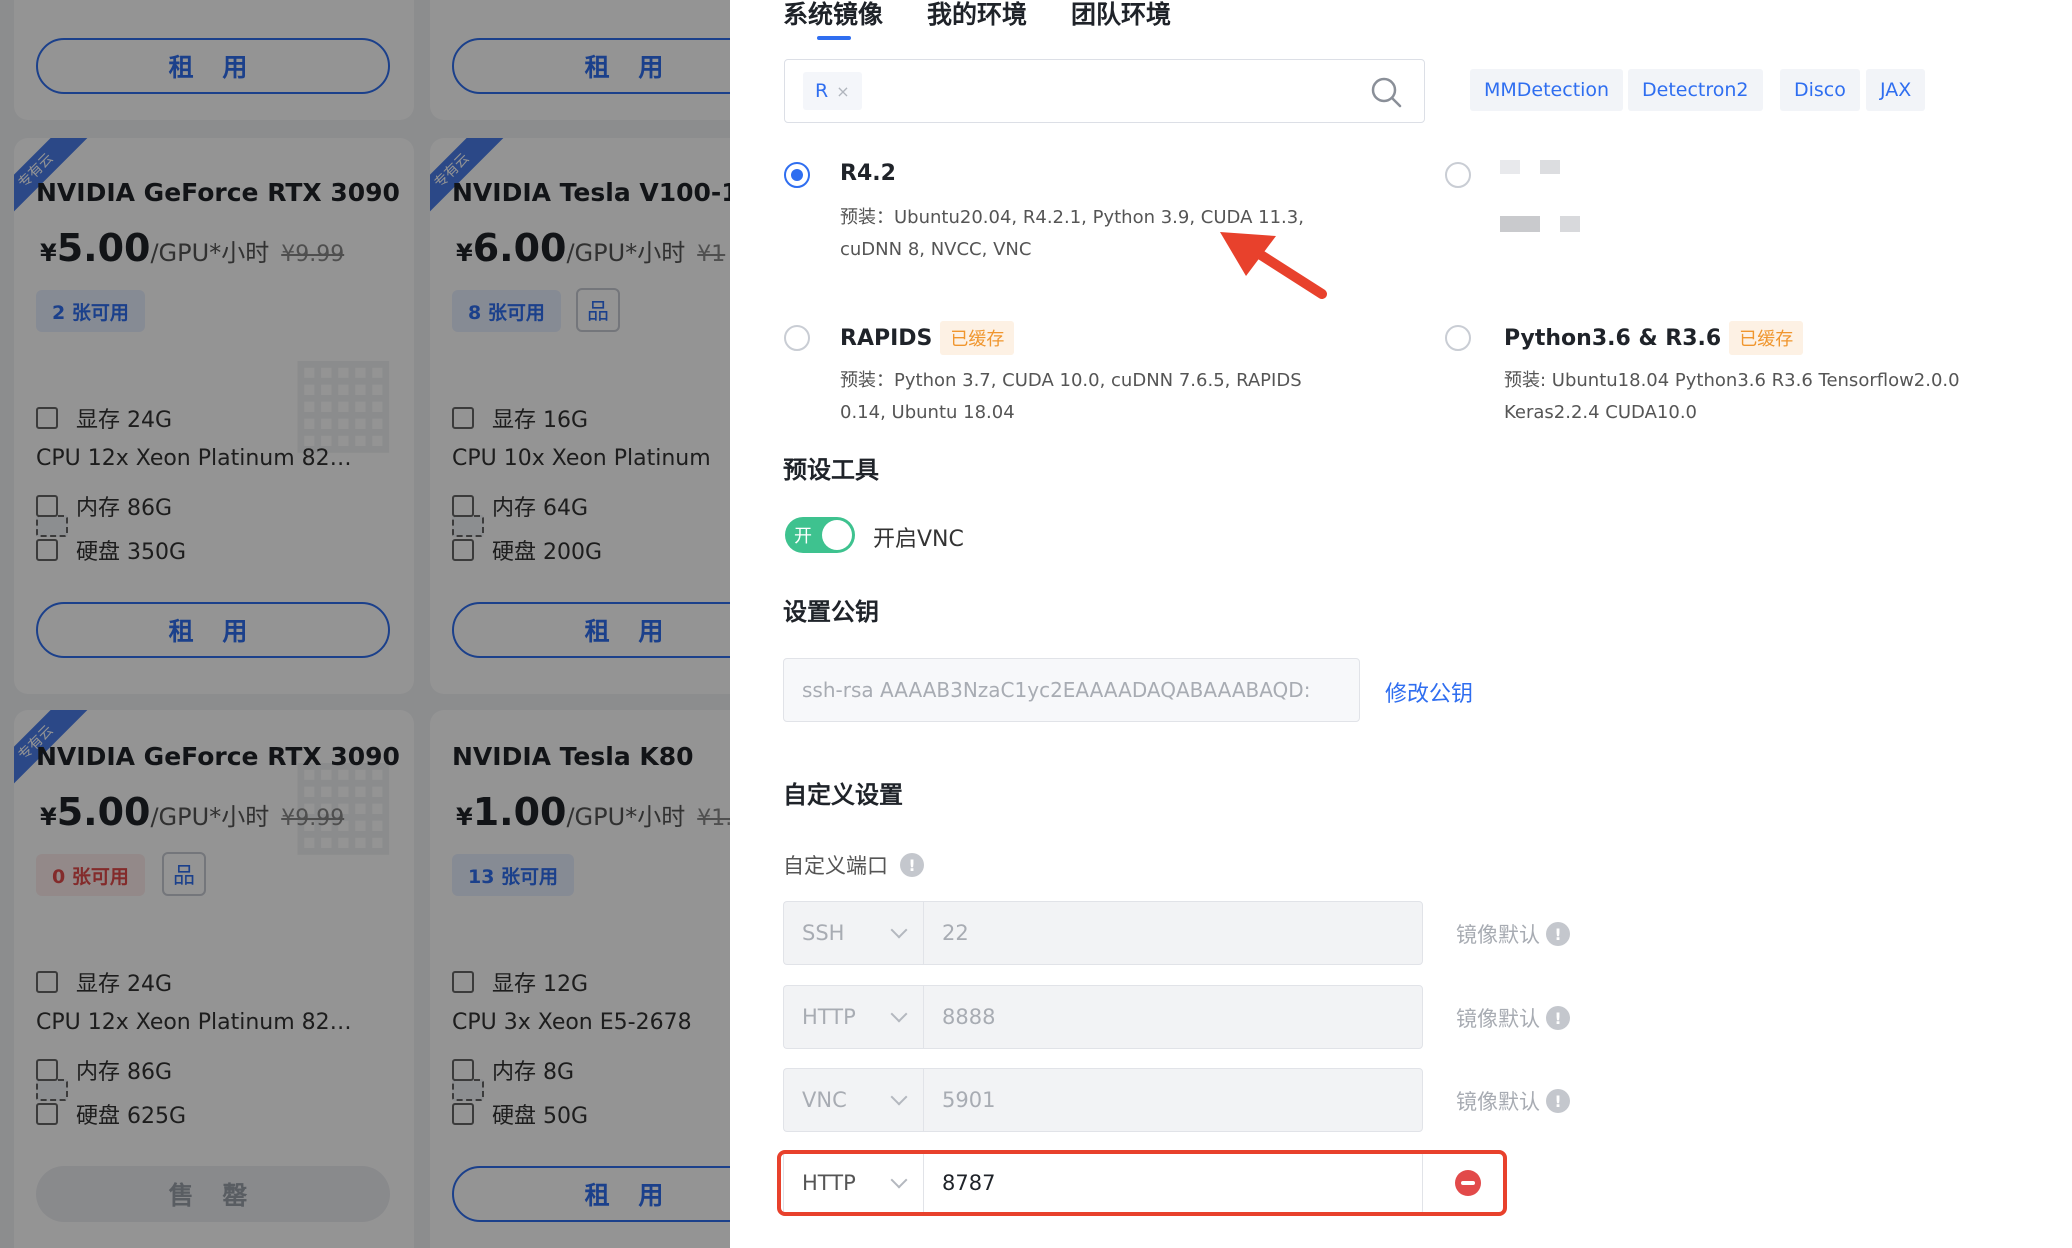 Image resolution: width=2072 pixels, height=1248 pixels. Describe the element at coordinates (797, 175) in the screenshot. I see `env-radio-r42` at that location.